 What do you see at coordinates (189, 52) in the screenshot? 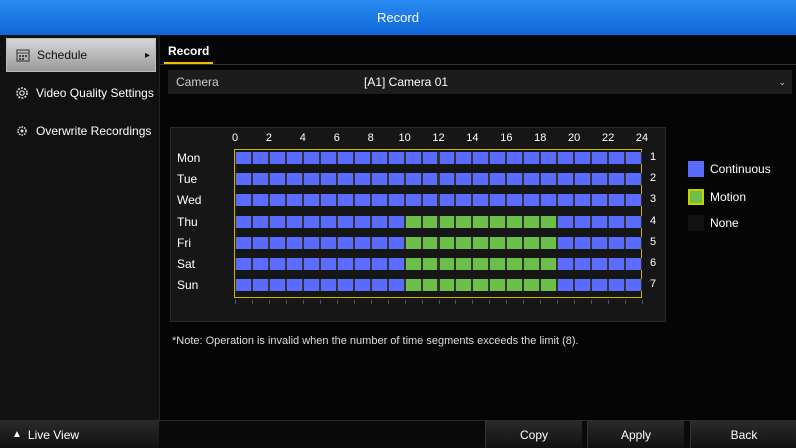
I see `tab-record: Record` at bounding box center [189, 52].